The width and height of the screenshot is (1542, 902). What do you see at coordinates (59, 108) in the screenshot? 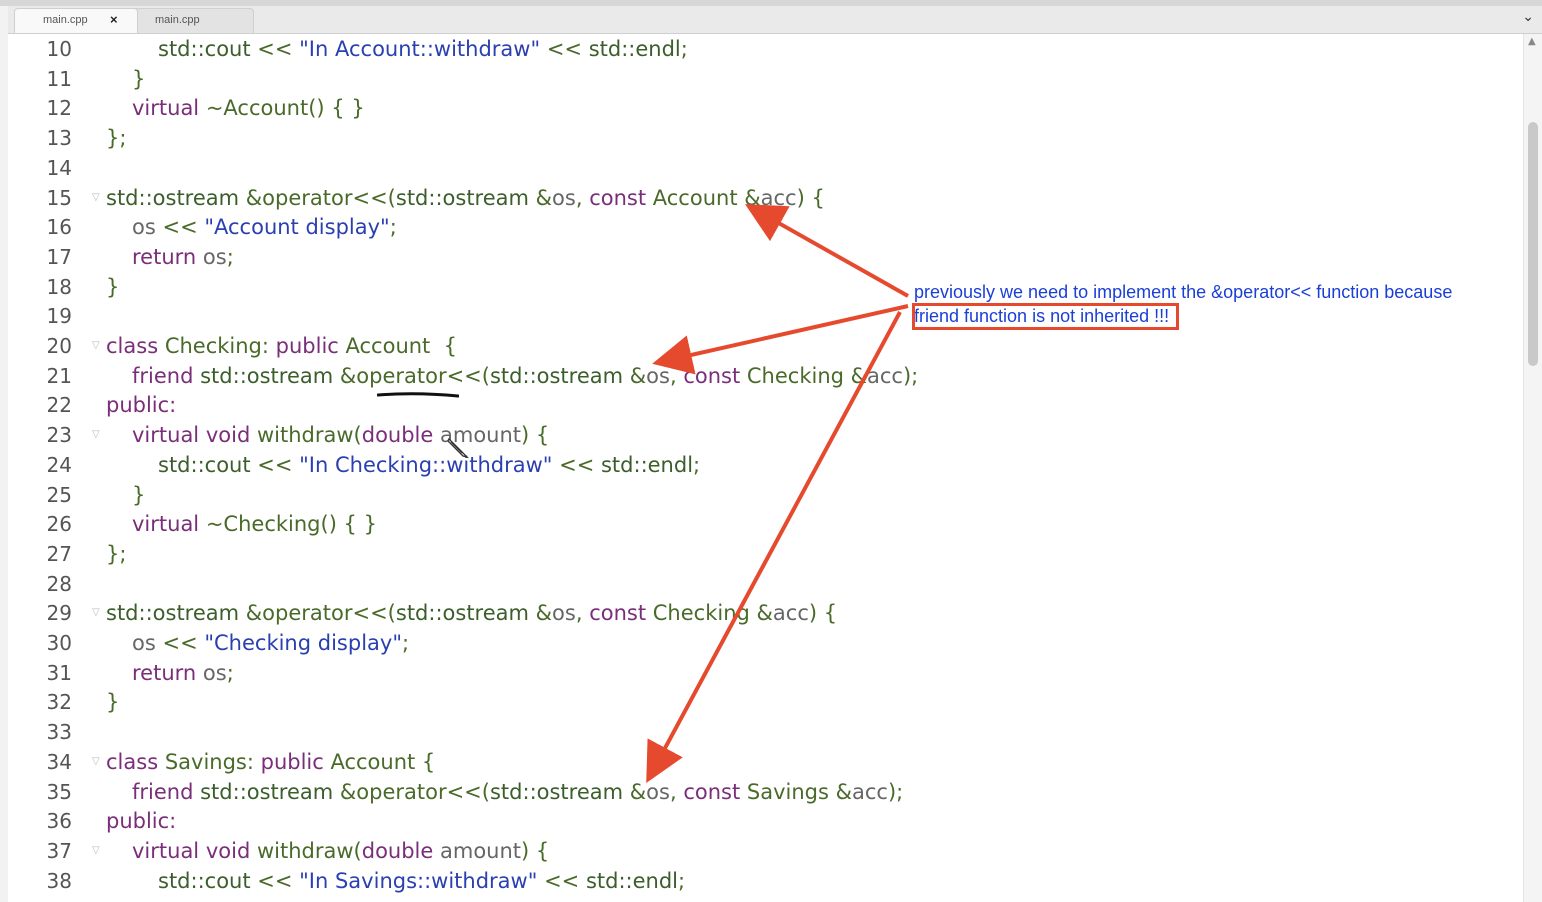
I see `line-number: 12` at bounding box center [59, 108].